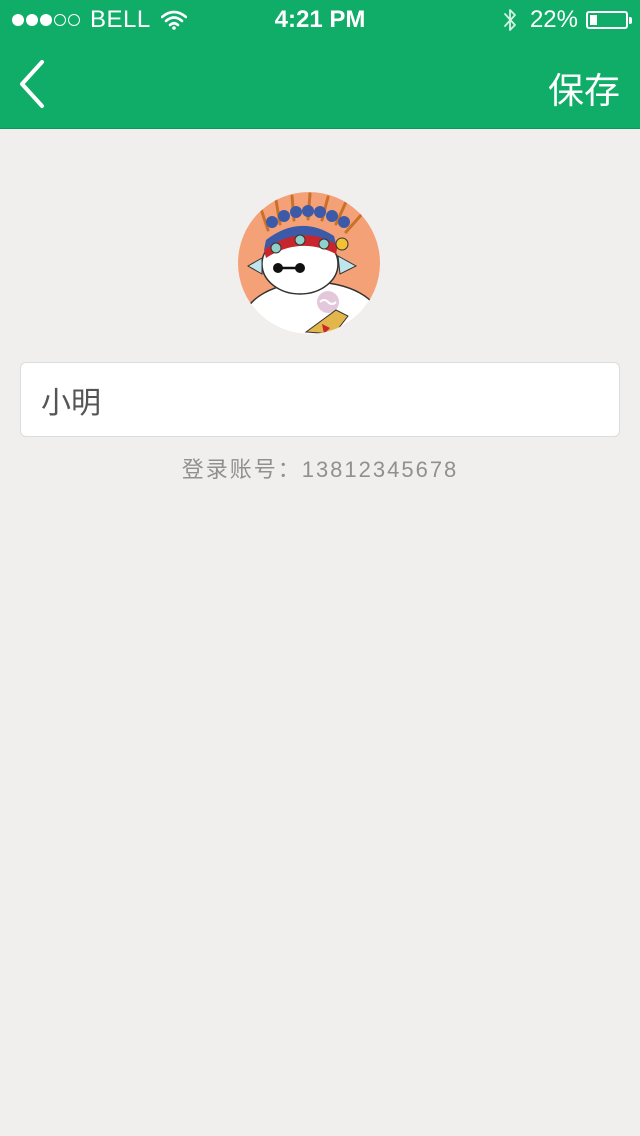  Describe the element at coordinates (320, 84) in the screenshot. I see `nav-bar: 保存` at that location.